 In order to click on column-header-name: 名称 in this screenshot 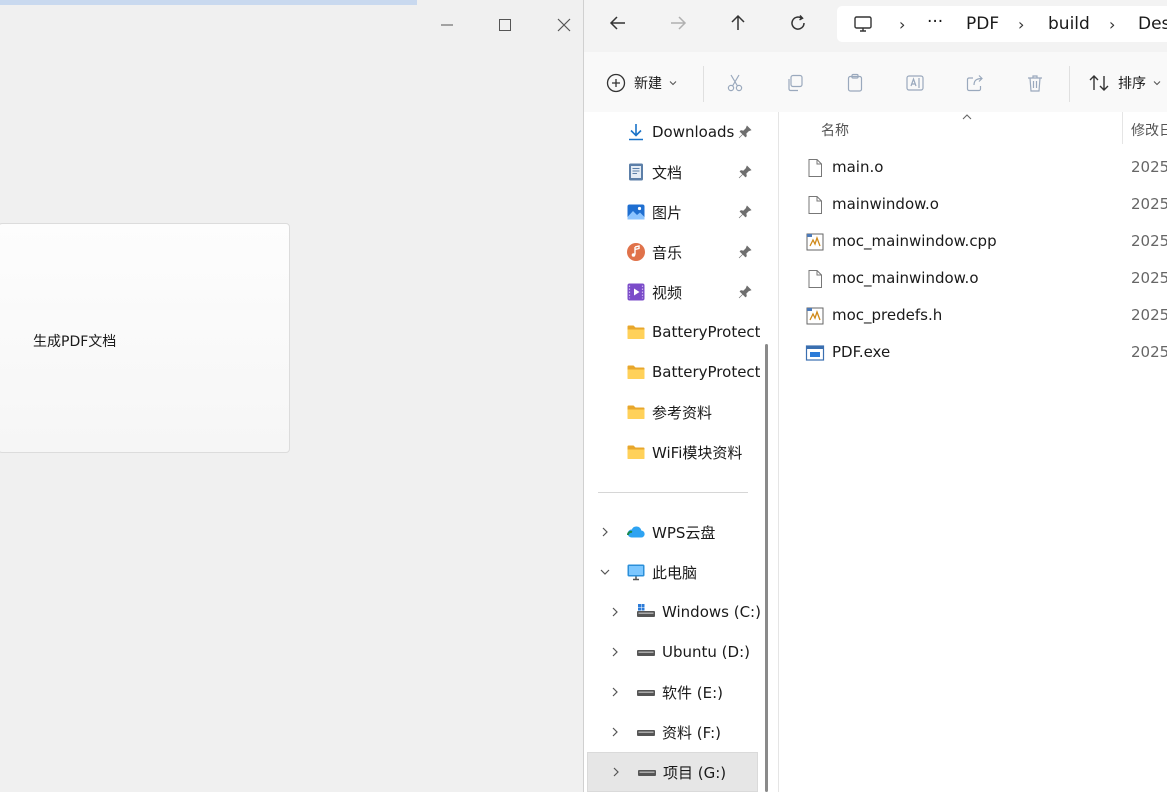, I will do `click(835, 130)`.